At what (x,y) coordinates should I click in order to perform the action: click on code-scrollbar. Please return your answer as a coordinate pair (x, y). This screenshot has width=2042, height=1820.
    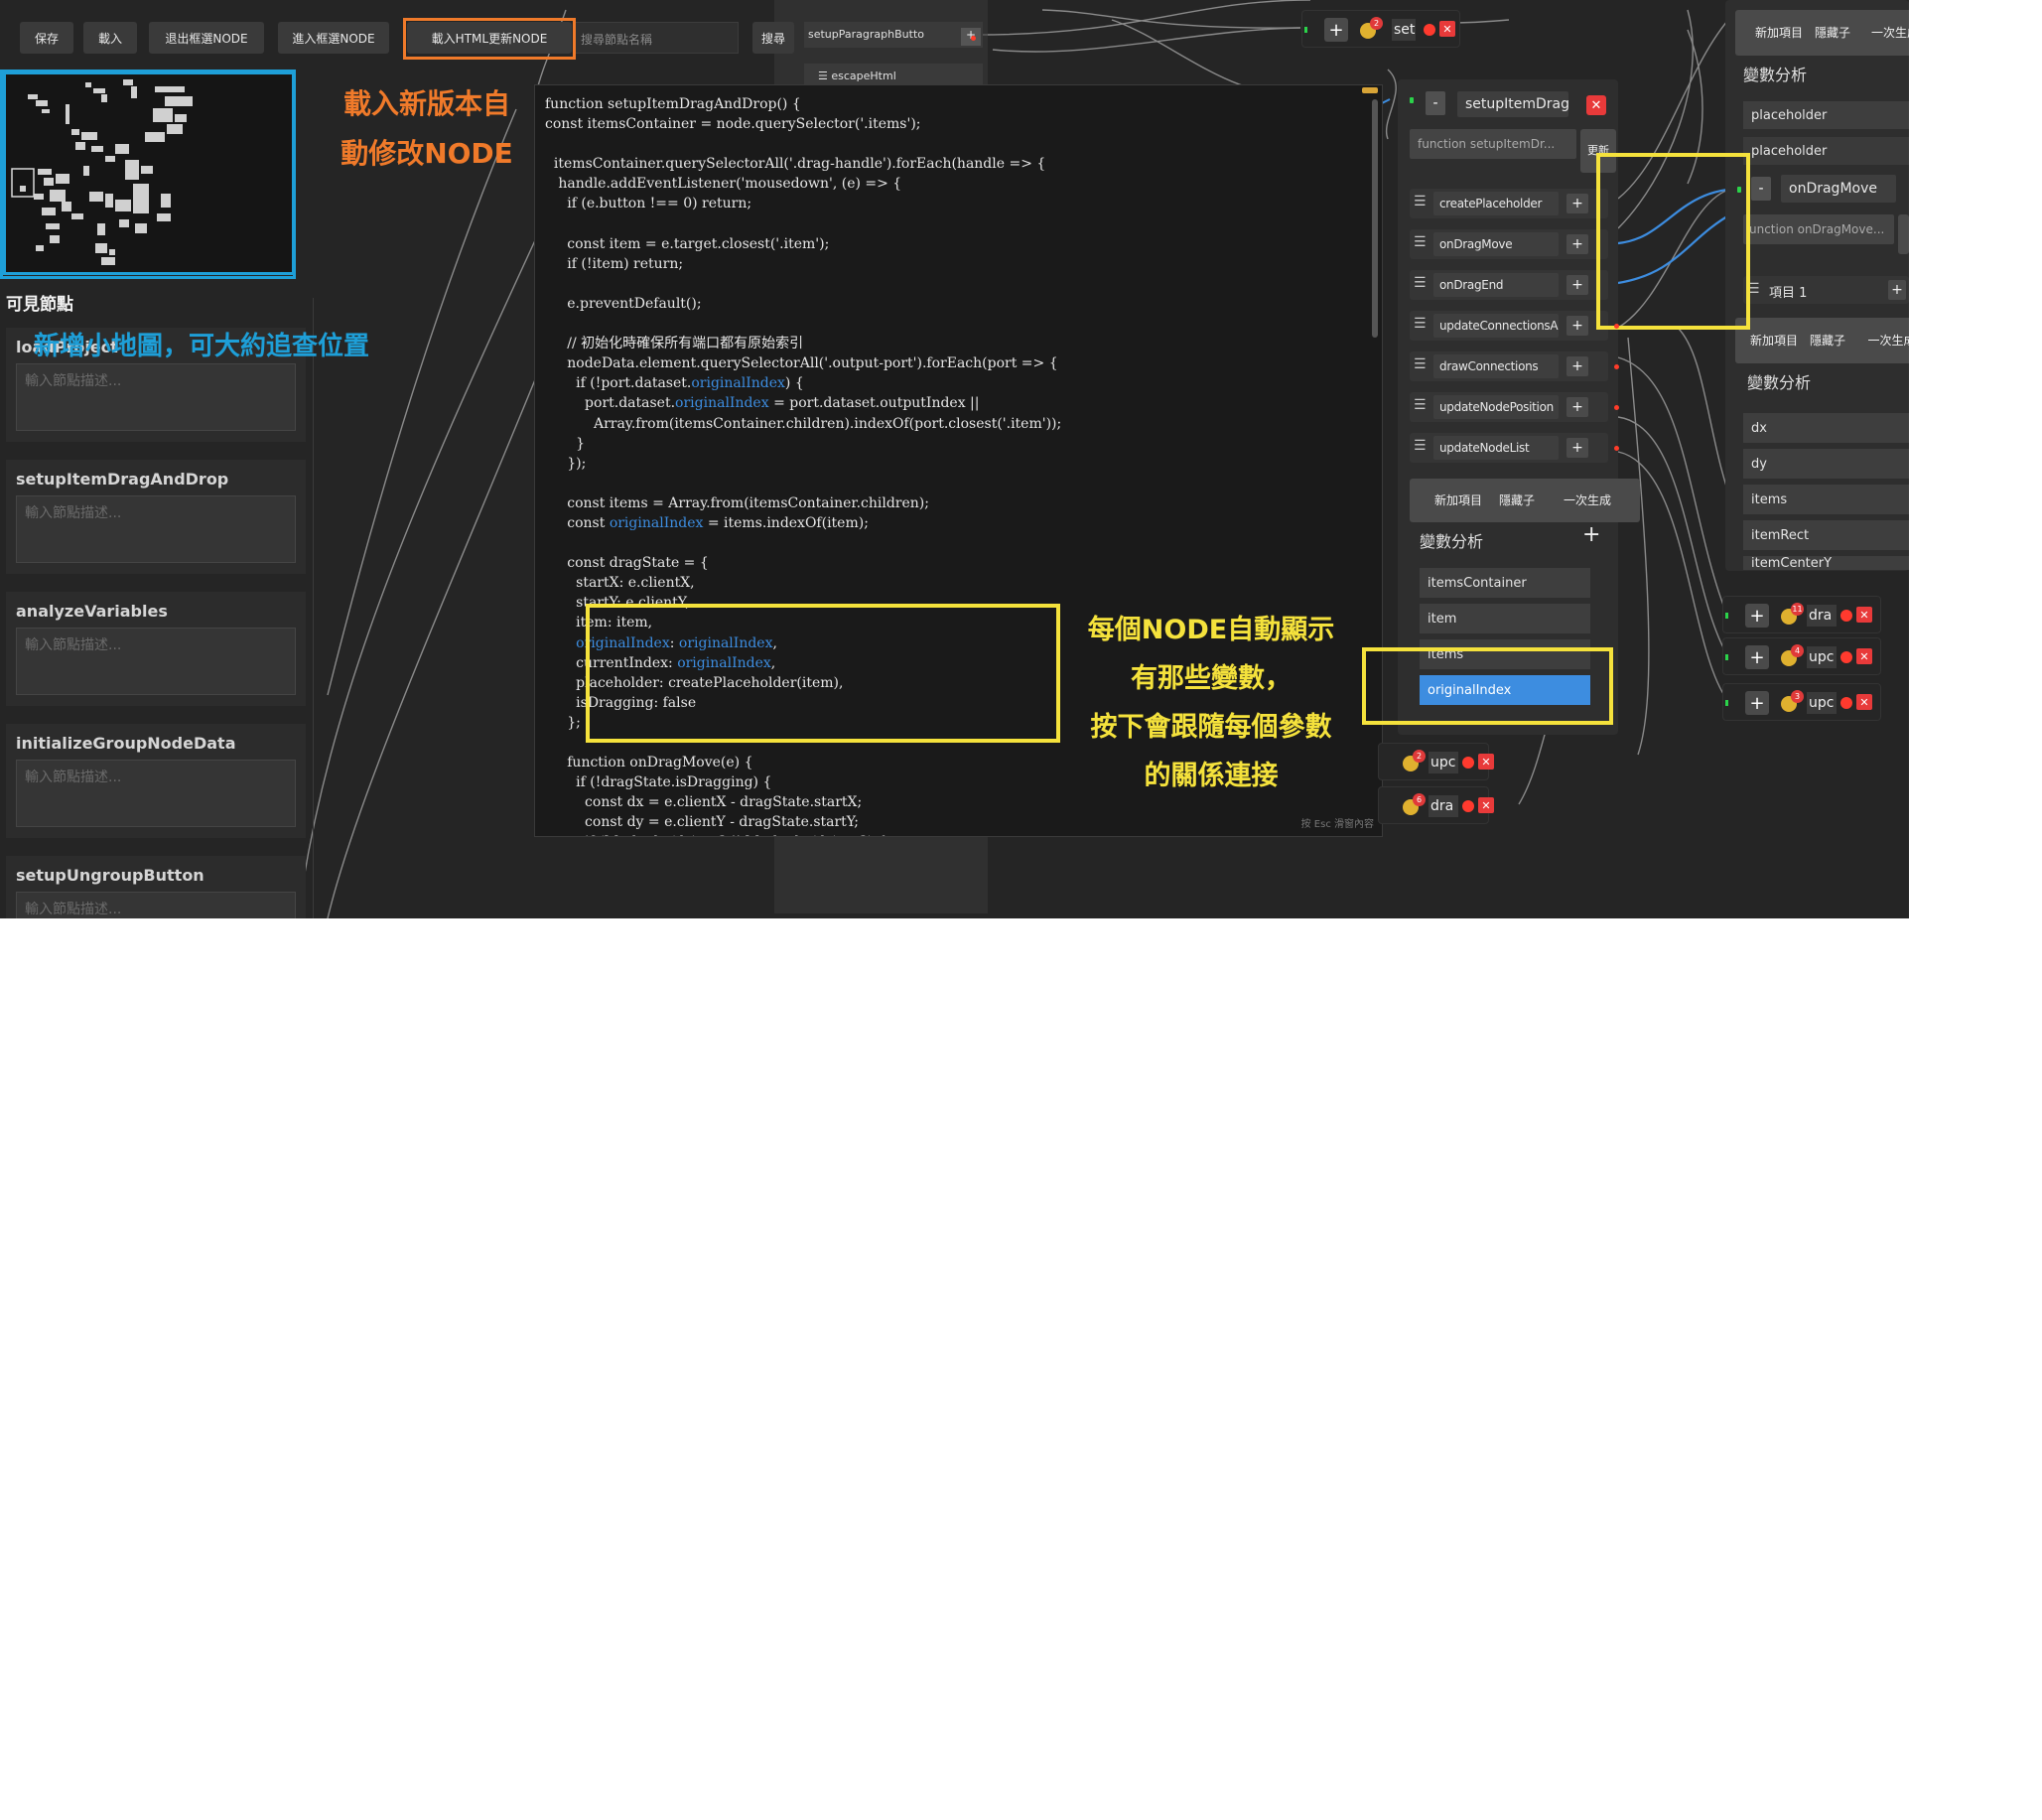
    Looking at the image, I should click on (1375, 218).